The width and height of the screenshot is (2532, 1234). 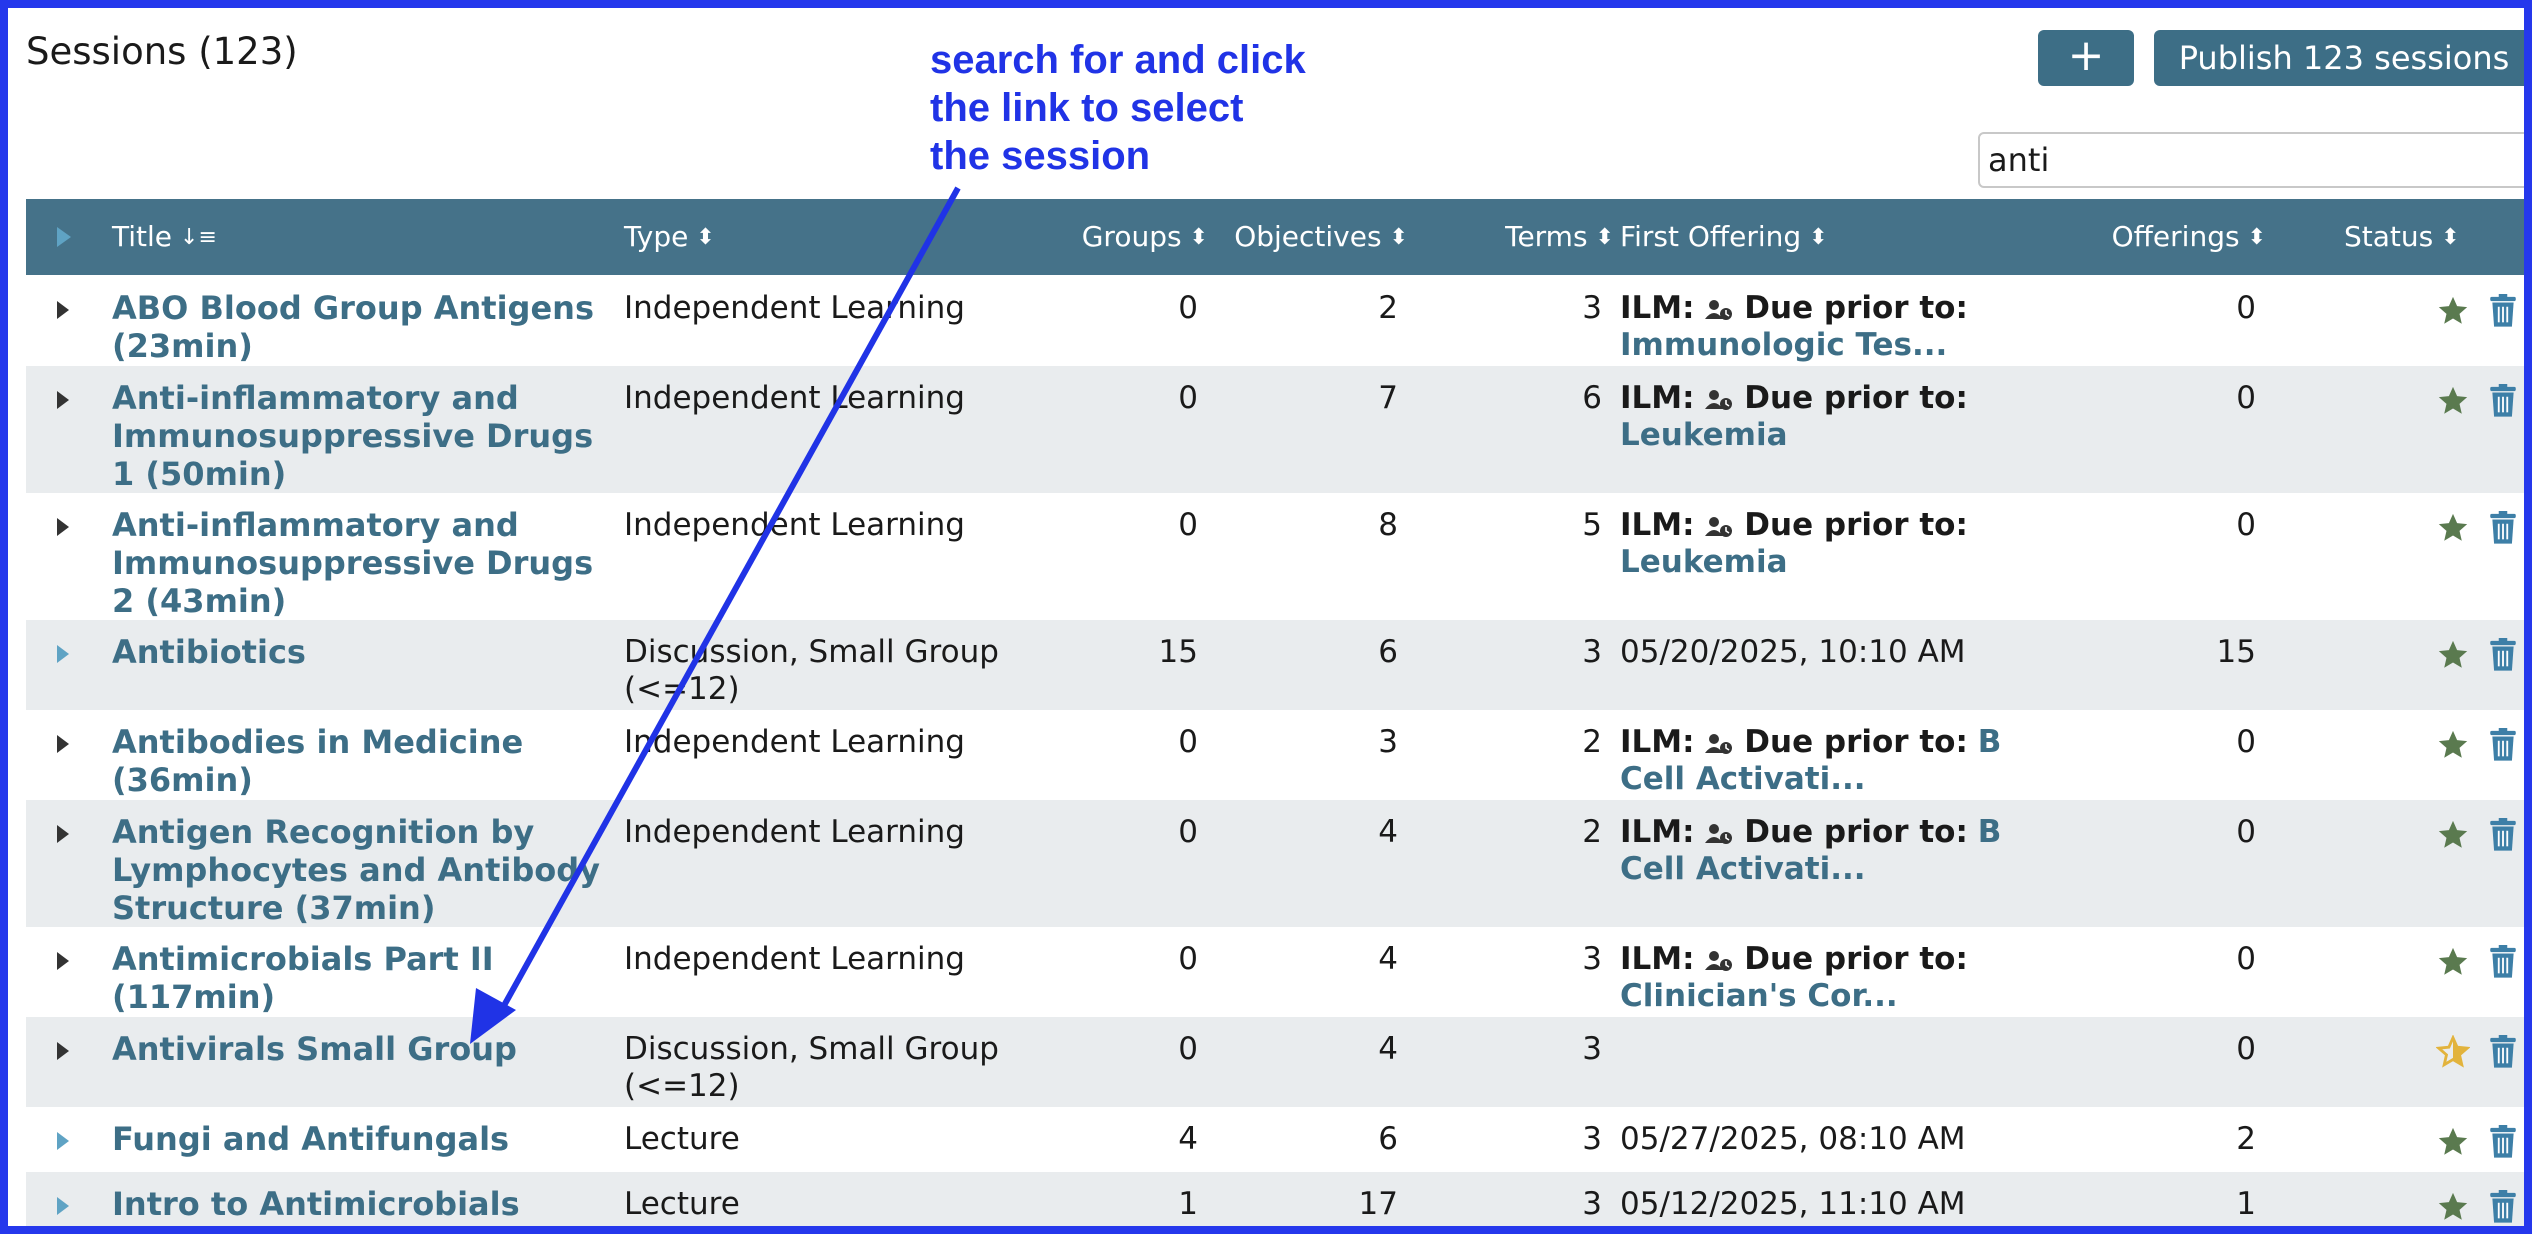 I want to click on objectives-count: 7, so click(x=1388, y=398).